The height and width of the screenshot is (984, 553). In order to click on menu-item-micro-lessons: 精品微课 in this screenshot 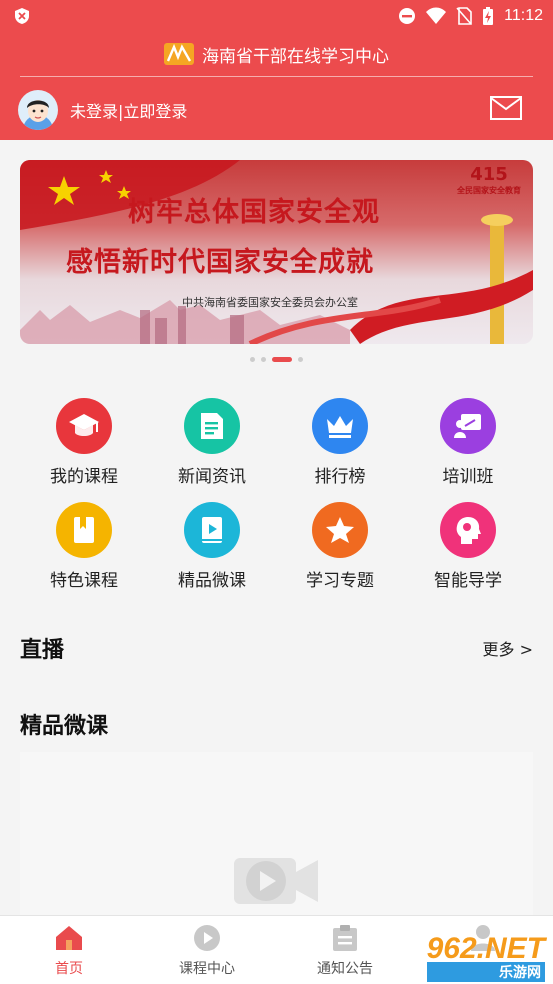, I will do `click(212, 552)`.